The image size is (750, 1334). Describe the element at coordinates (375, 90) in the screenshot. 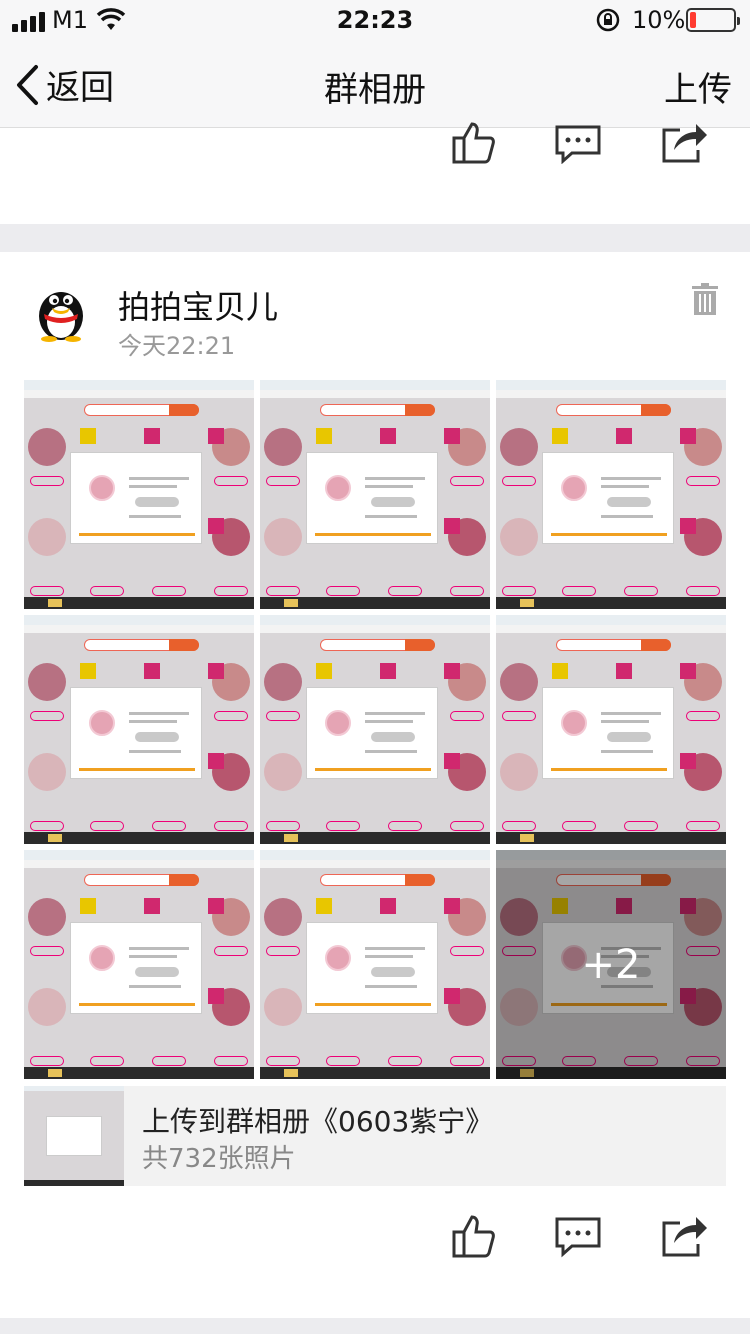

I see `page-title: 群相册` at that location.